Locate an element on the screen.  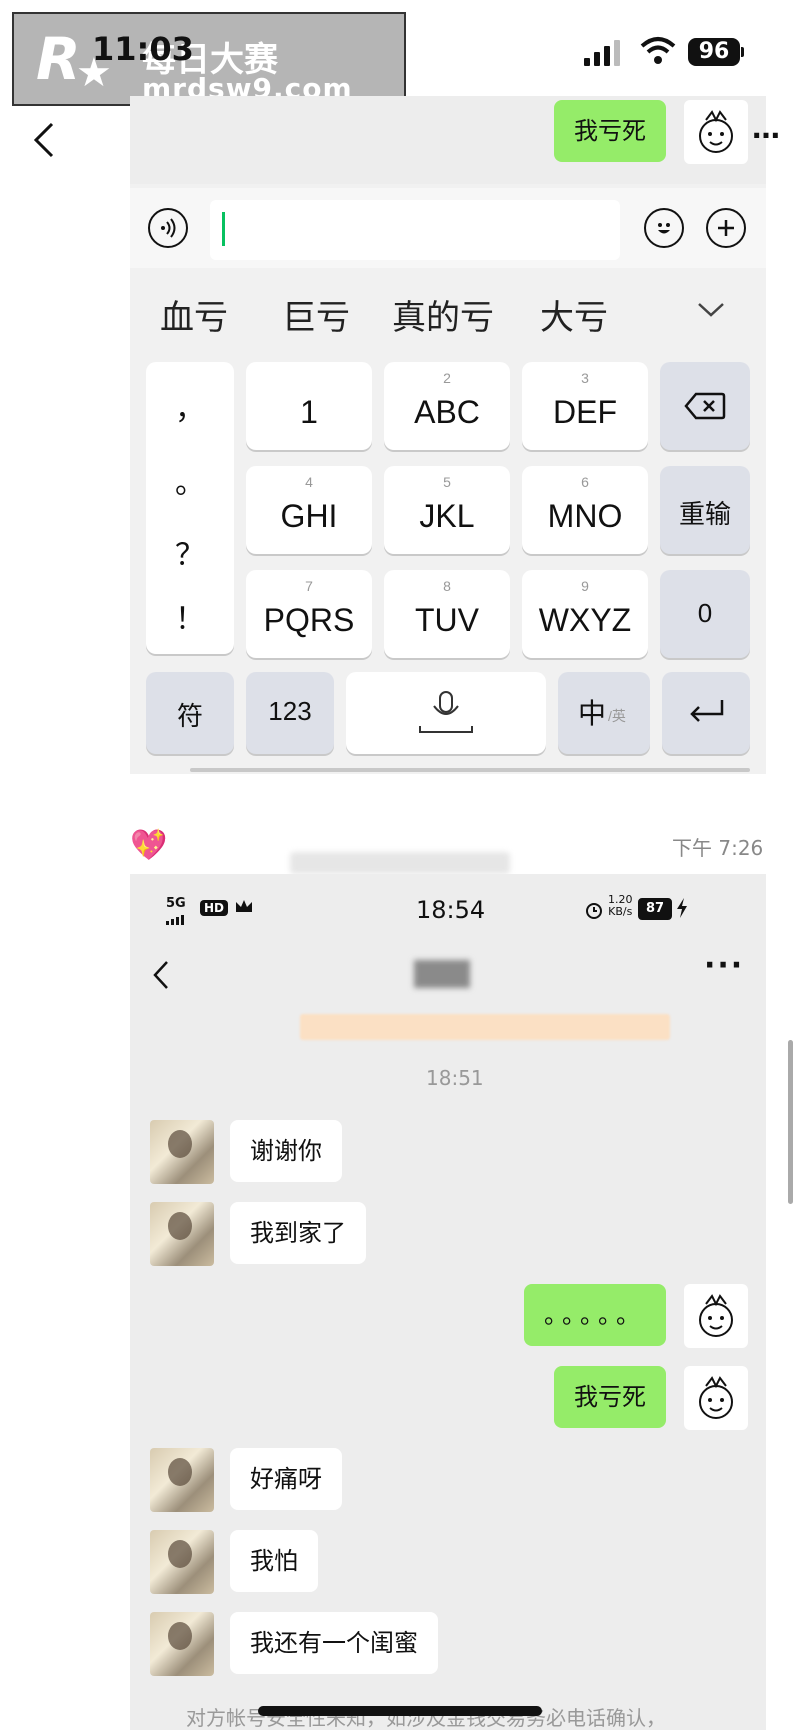
cellular-signal-icon is located at coordinates (604, 53).